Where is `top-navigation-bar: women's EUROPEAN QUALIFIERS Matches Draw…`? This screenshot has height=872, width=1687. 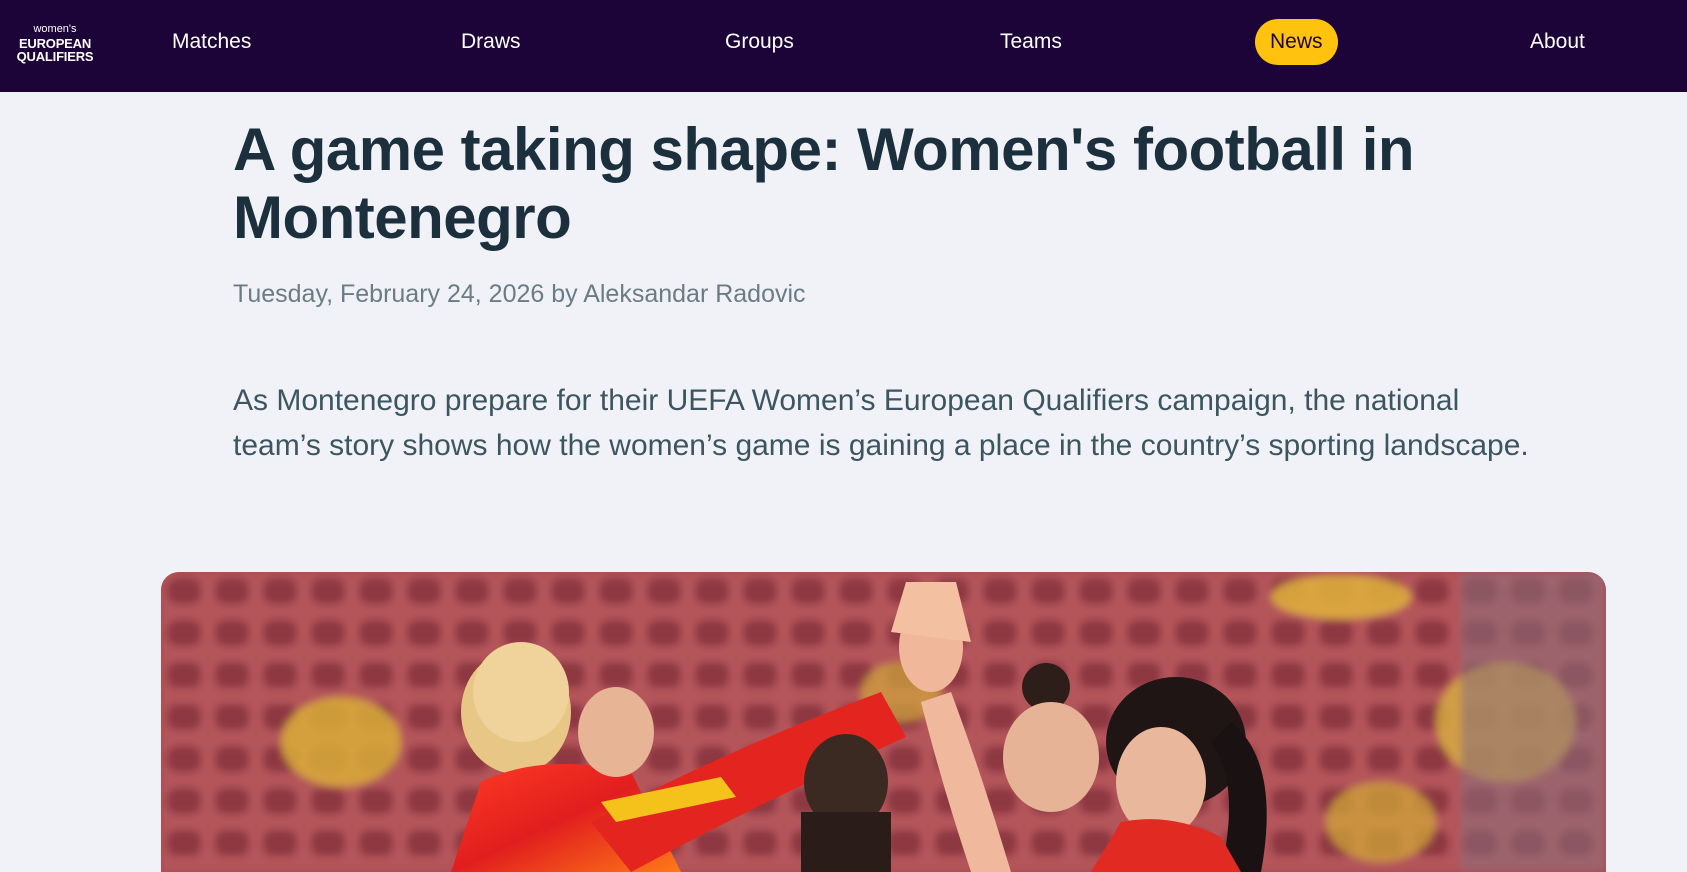 top-navigation-bar: women's EUROPEAN QUALIFIERS Matches Draw… is located at coordinates (843, 46).